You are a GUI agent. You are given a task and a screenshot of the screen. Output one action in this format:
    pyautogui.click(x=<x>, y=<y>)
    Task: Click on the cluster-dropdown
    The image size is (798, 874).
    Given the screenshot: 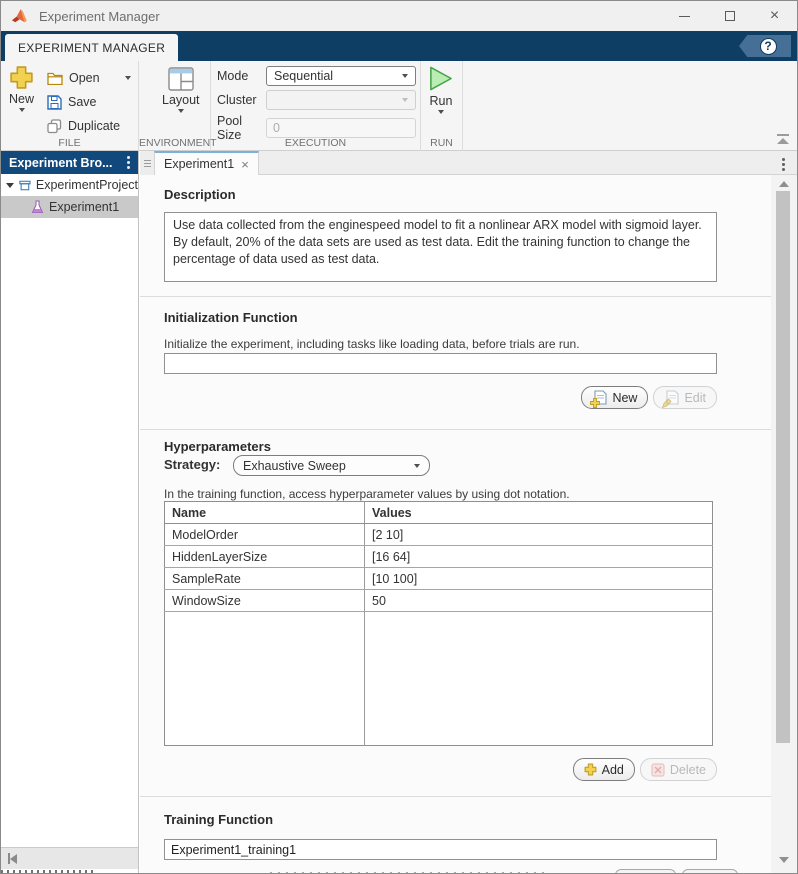 What is the action you would take?
    pyautogui.click(x=341, y=100)
    